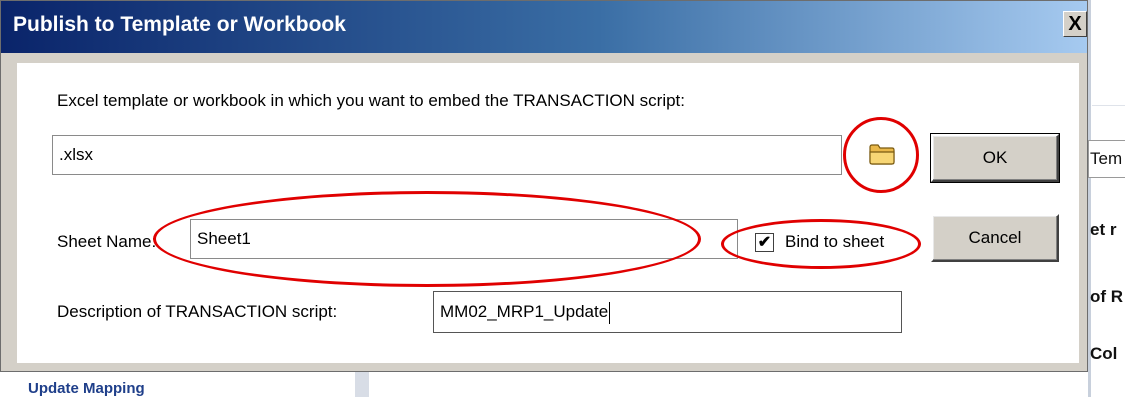  I want to click on template-path-input: .xlsx, so click(447, 155).